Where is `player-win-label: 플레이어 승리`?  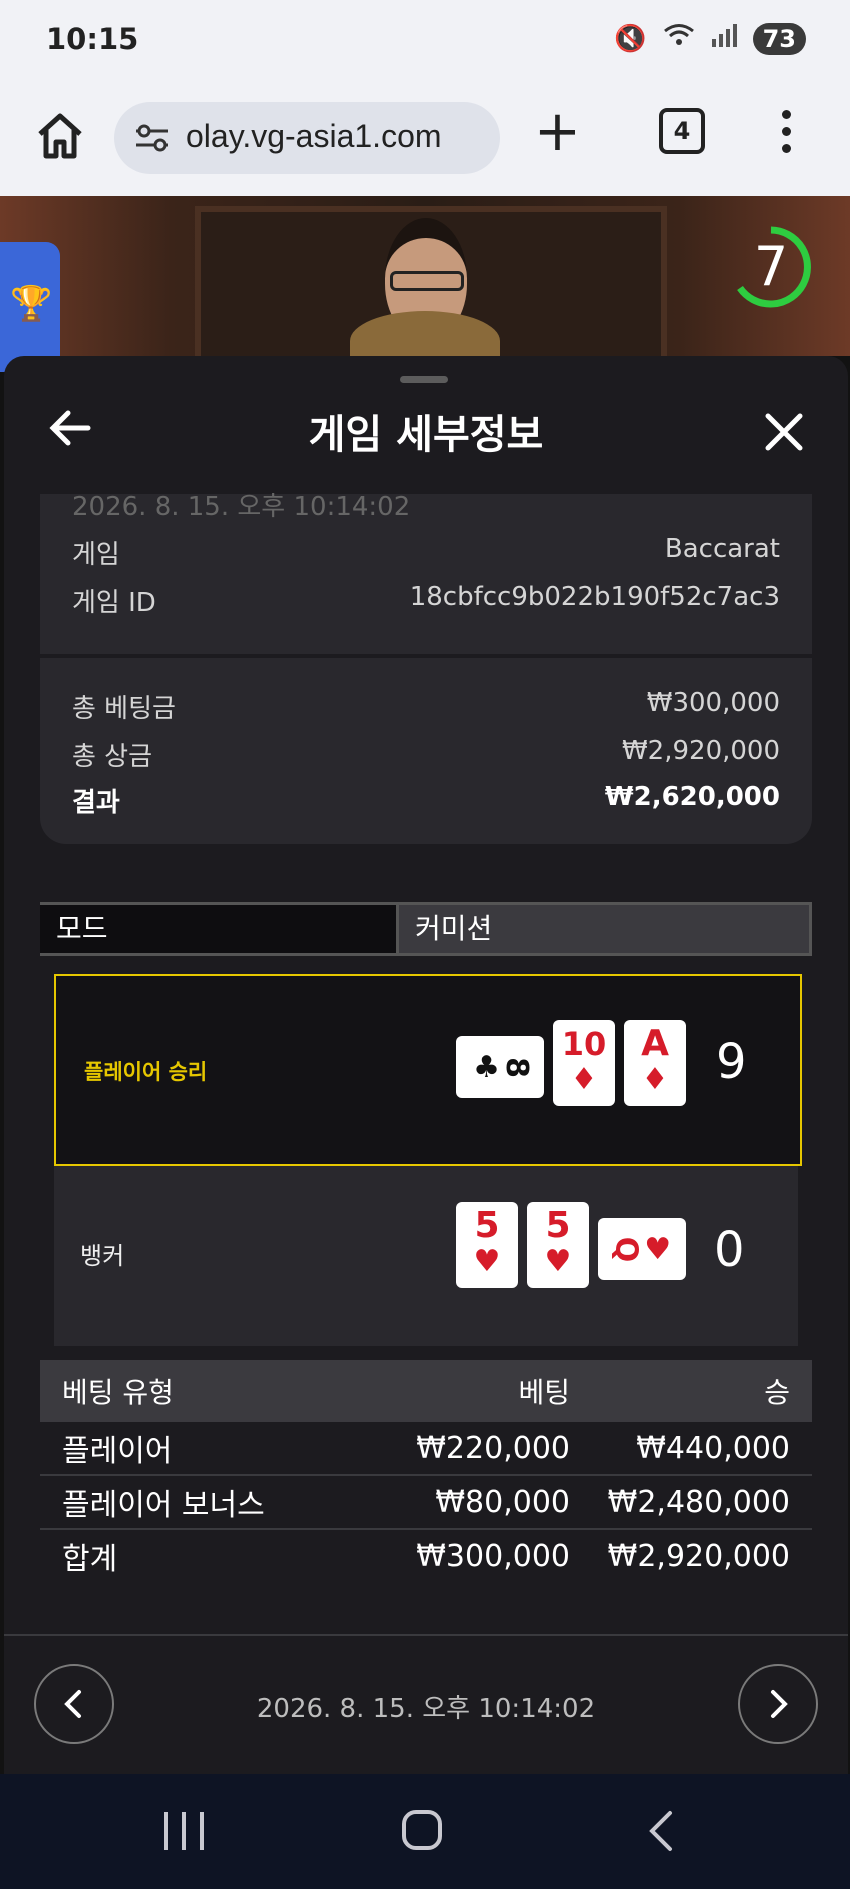
player-win-label: 플레이어 승리 is located at coordinates (146, 1072).